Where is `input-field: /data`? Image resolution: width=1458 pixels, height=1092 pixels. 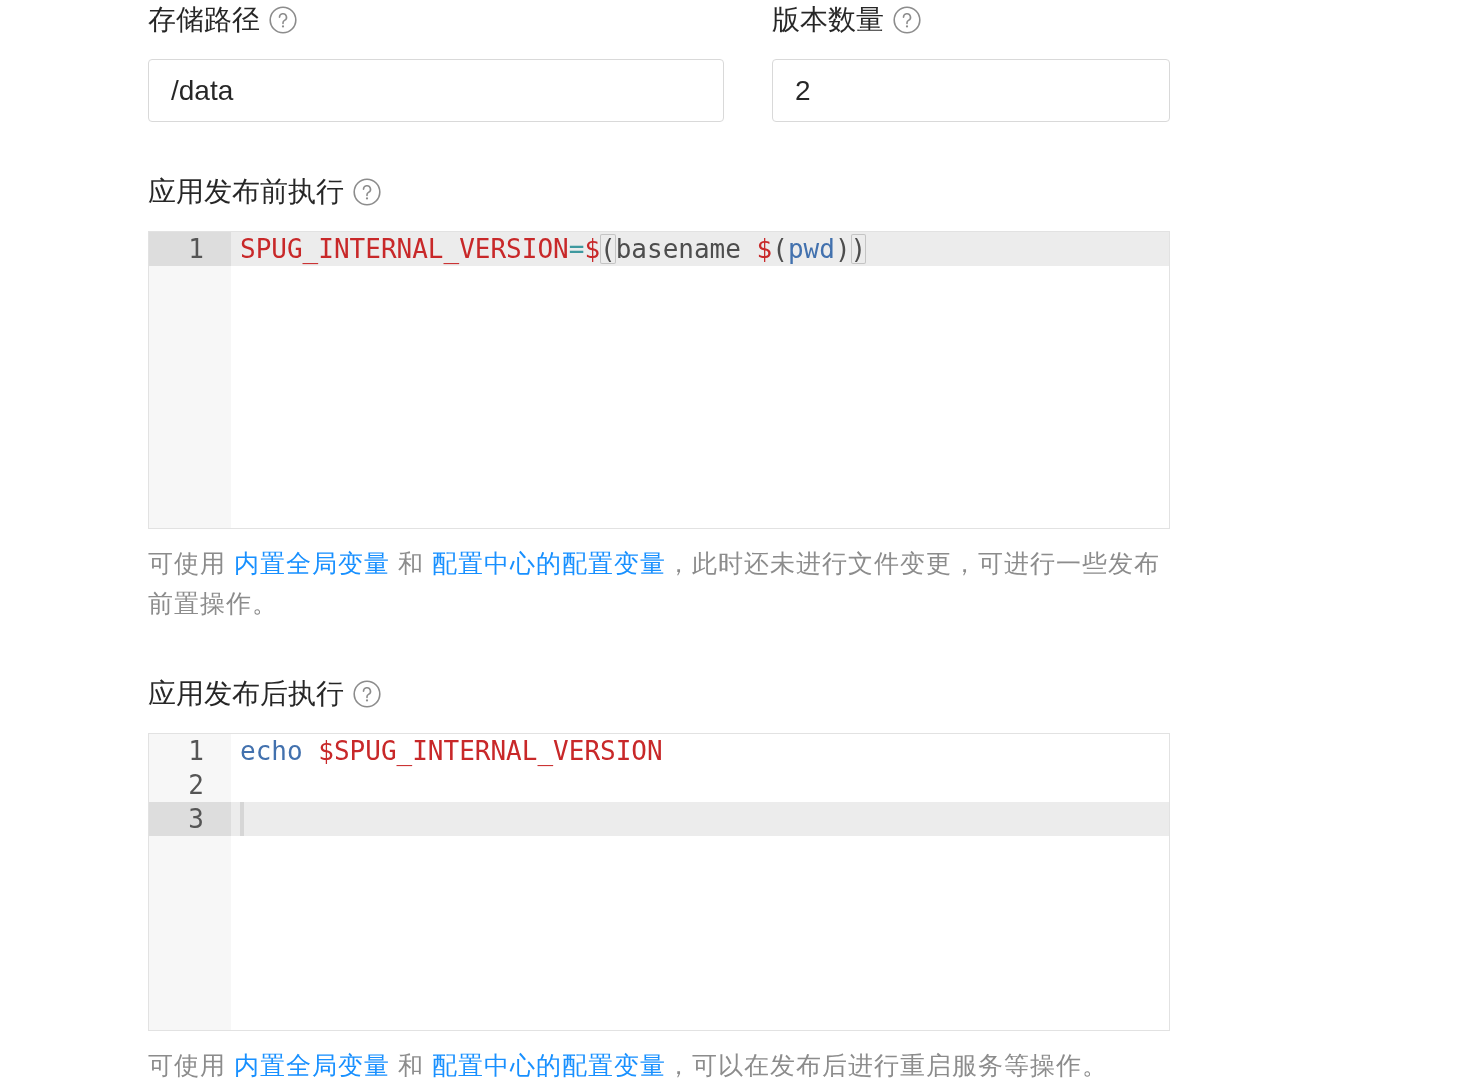 input-field: /data is located at coordinates (436, 90).